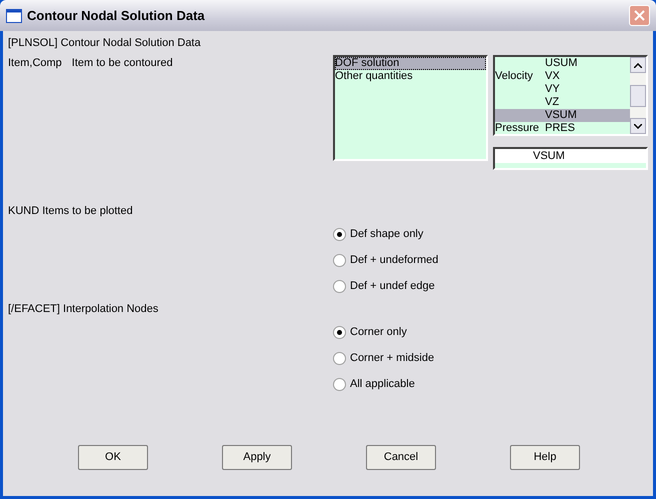  I want to click on component-label: PRES, so click(560, 128).